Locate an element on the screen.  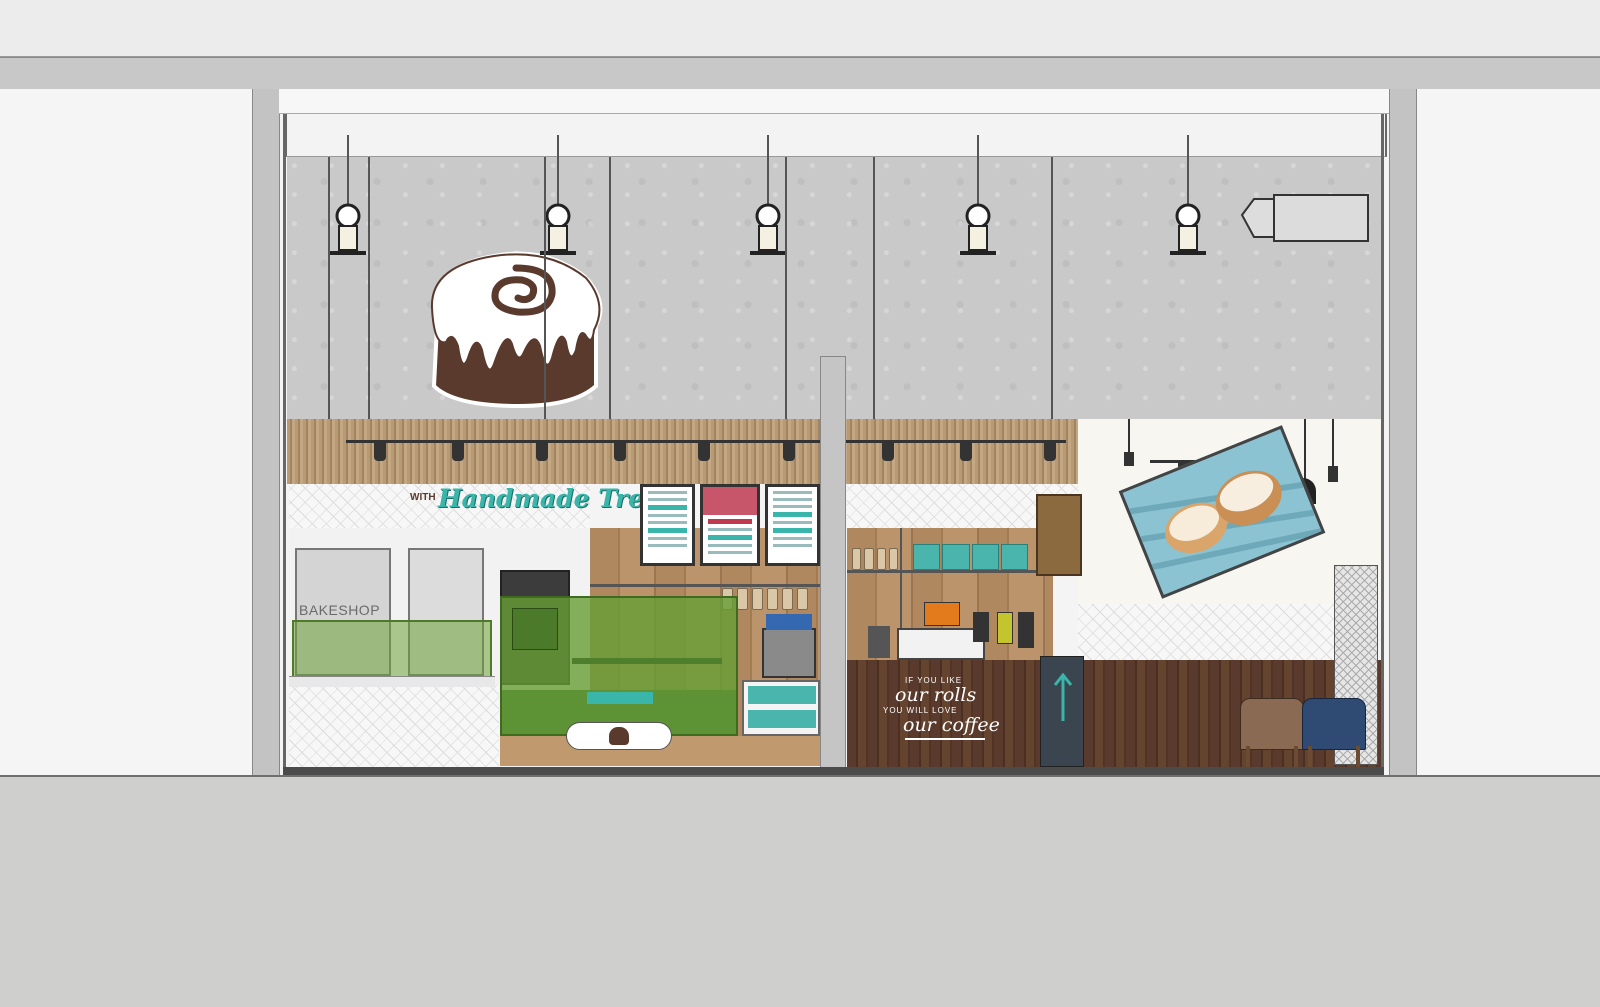
pickup-panel is located at coordinates (1062, 711).